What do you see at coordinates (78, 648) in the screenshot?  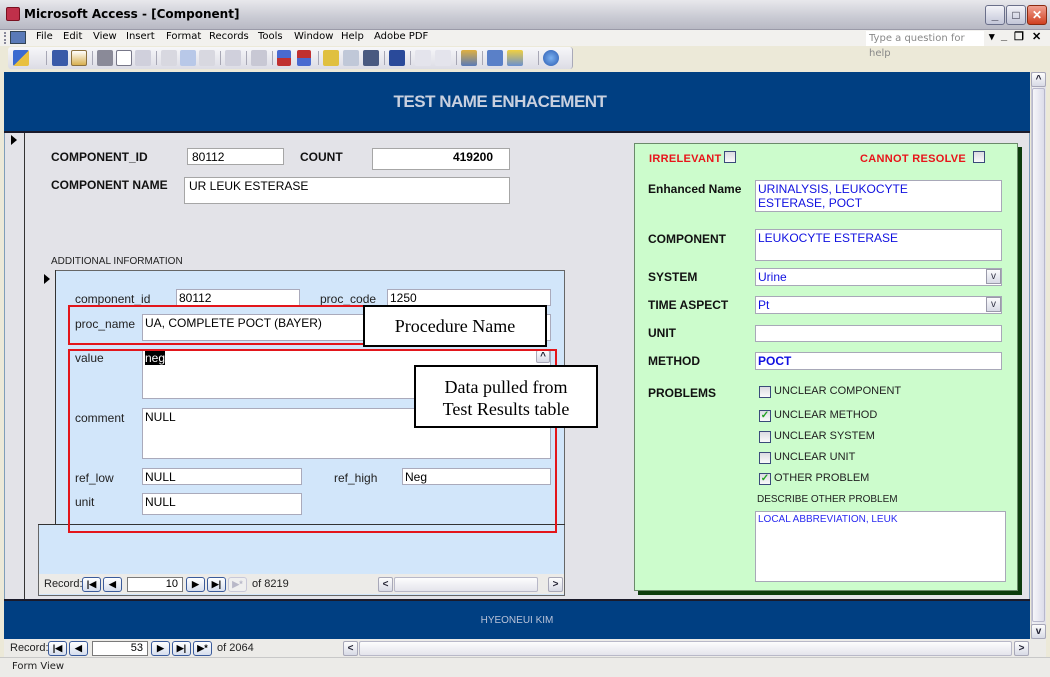 I see `main-previous-record-button: ◀` at bounding box center [78, 648].